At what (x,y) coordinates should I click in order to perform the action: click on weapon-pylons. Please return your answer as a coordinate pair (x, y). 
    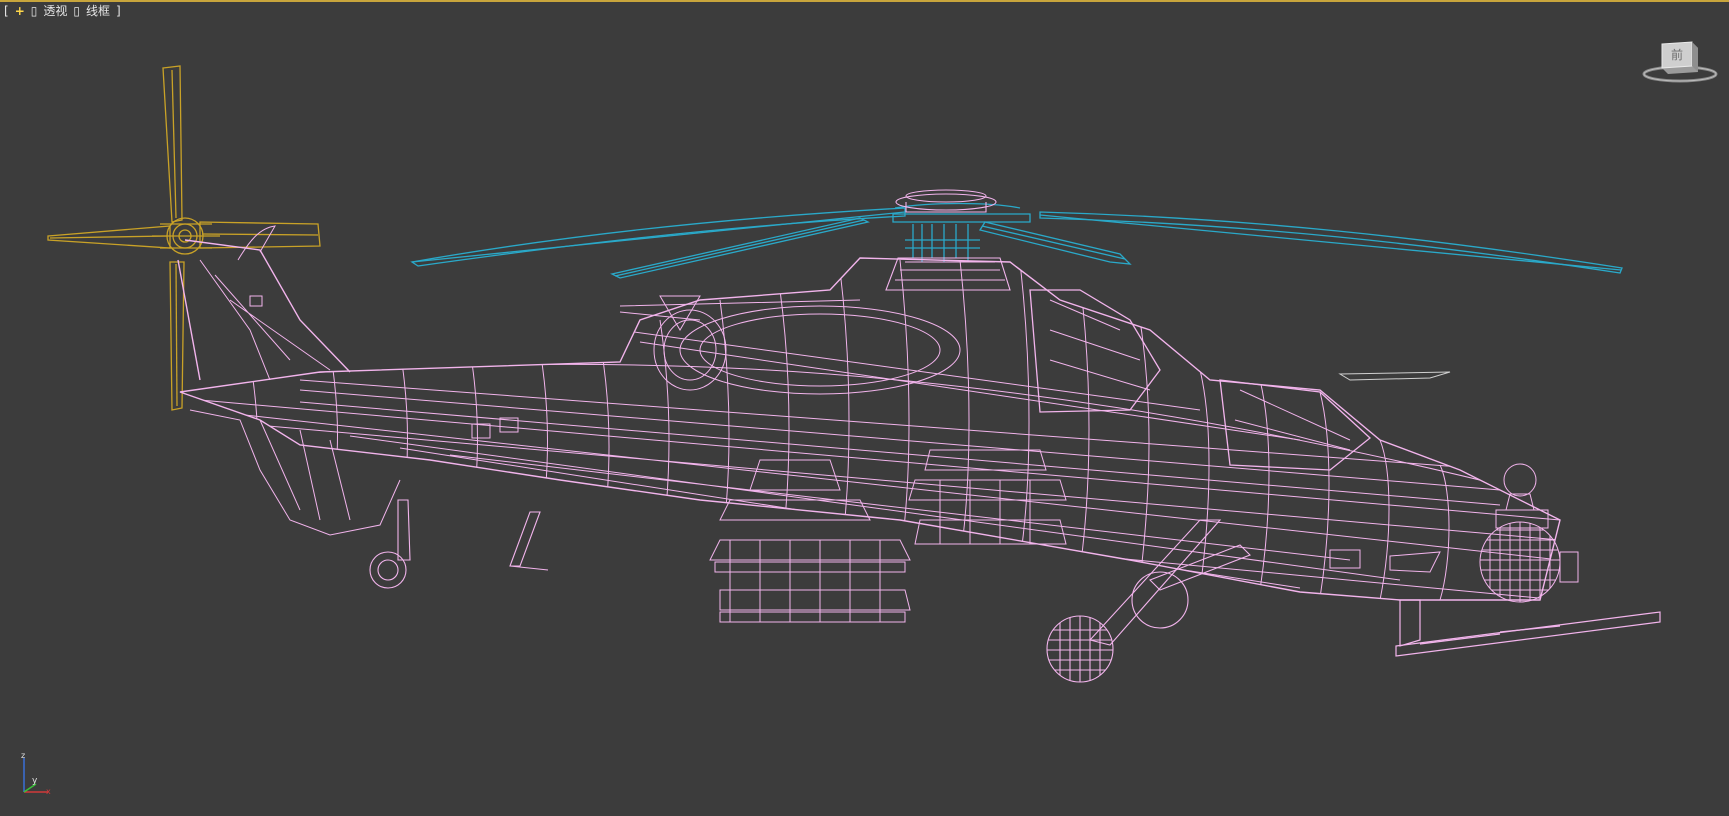
    Looking at the image, I should click on (888, 536).